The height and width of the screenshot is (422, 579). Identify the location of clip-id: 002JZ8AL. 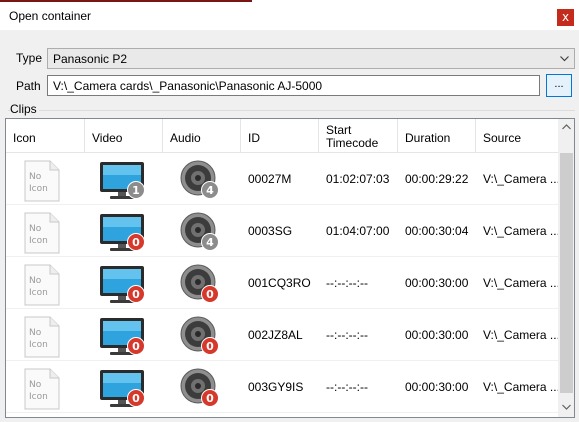
(275, 335).